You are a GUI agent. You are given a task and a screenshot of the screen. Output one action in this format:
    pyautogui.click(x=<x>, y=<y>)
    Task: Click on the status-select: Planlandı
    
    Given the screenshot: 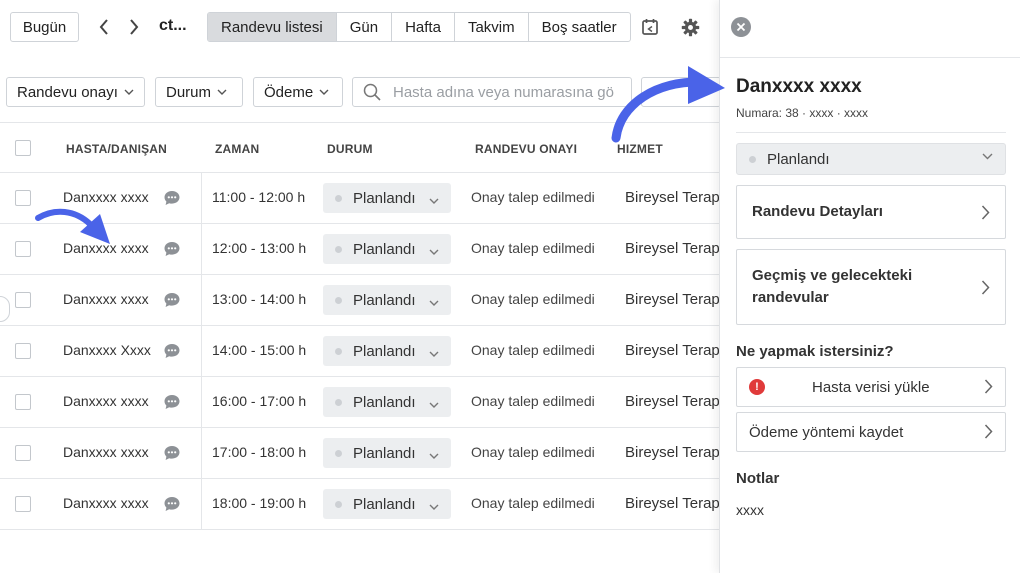 What is the action you would take?
    pyautogui.click(x=871, y=159)
    